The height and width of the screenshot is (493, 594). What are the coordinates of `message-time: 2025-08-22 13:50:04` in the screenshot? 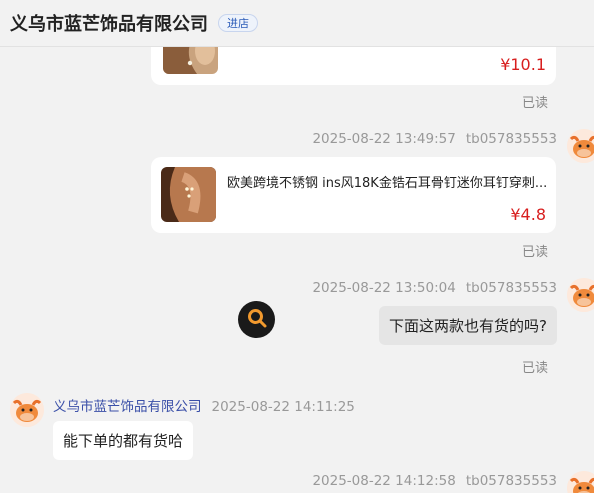 It's located at (384, 288).